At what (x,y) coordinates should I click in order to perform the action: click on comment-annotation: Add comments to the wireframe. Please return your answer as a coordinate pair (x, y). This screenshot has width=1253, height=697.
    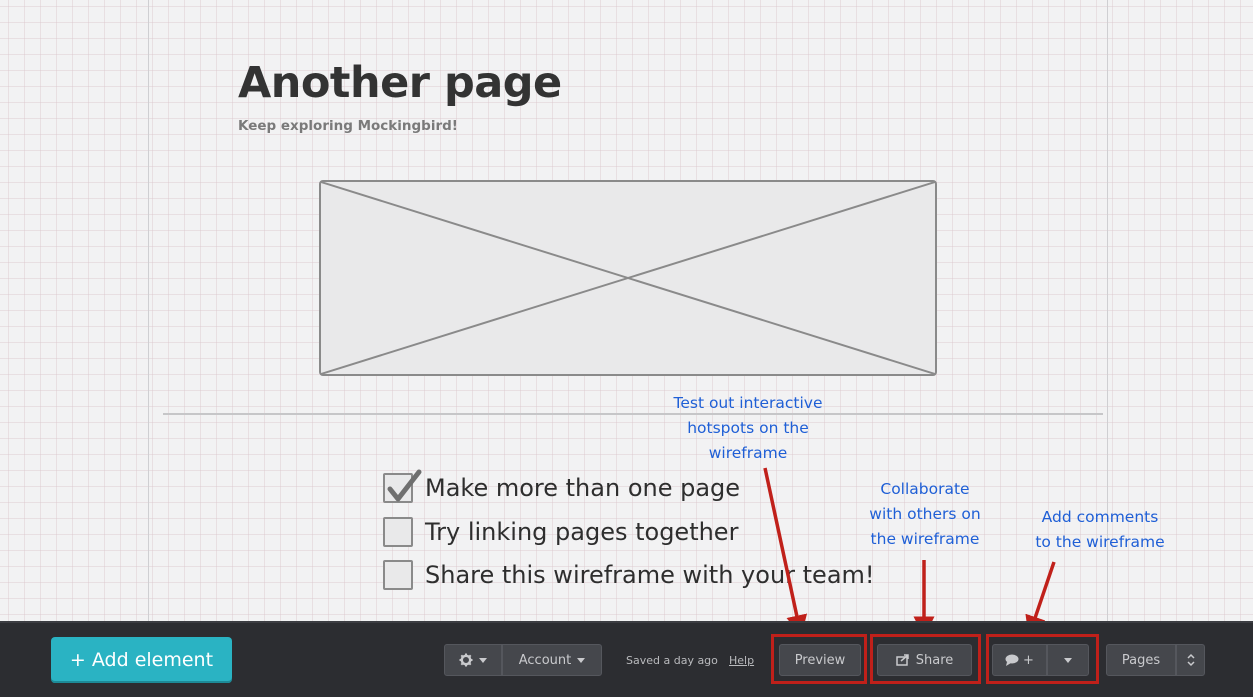
    Looking at the image, I should click on (1100, 529).